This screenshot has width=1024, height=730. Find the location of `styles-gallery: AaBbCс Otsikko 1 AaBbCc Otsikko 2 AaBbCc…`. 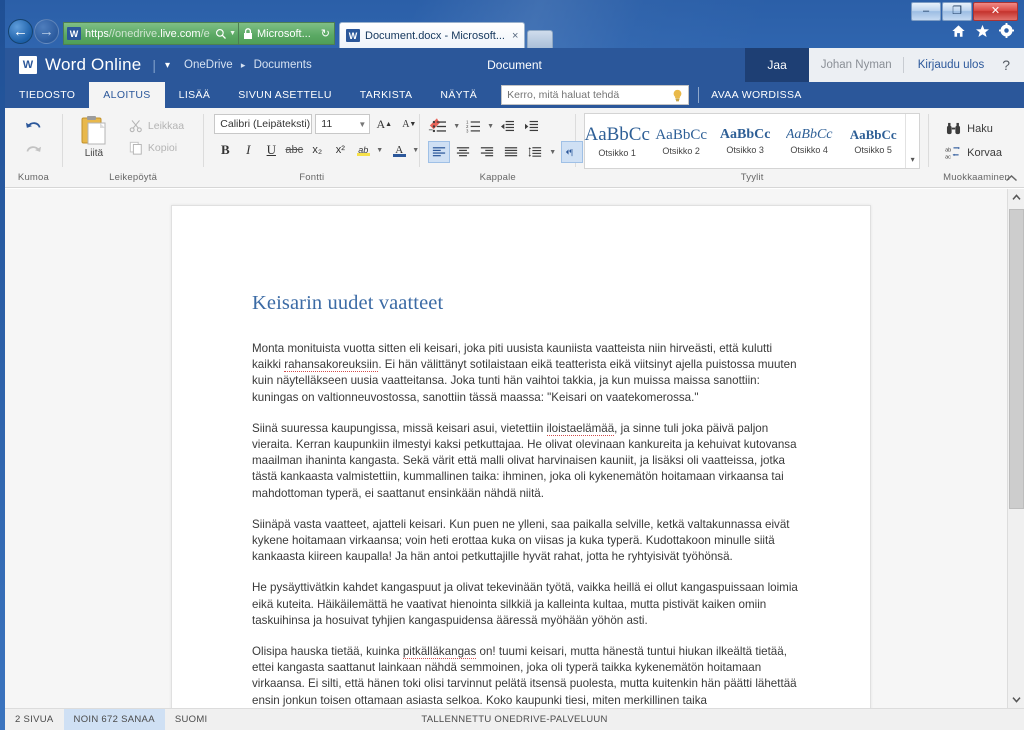

styles-gallery: AaBbCс Otsikko 1 AaBbCc Otsikko 2 AaBbCc… is located at coordinates (752, 141).